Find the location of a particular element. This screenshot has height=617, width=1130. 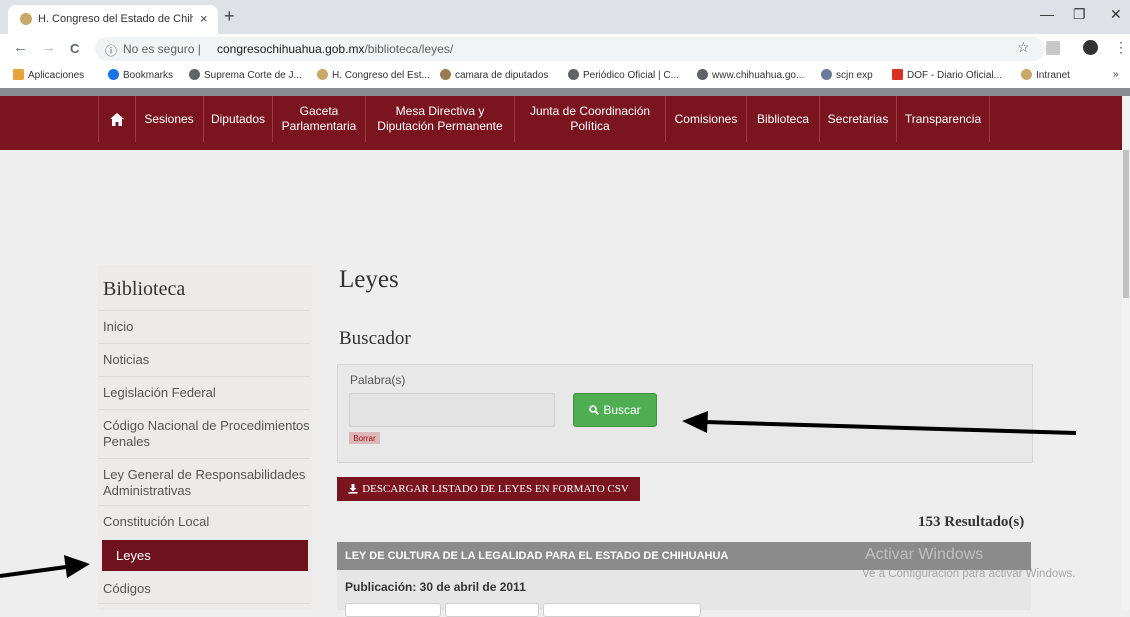

arrow-to-leyes-icon is located at coordinates (45, 566).